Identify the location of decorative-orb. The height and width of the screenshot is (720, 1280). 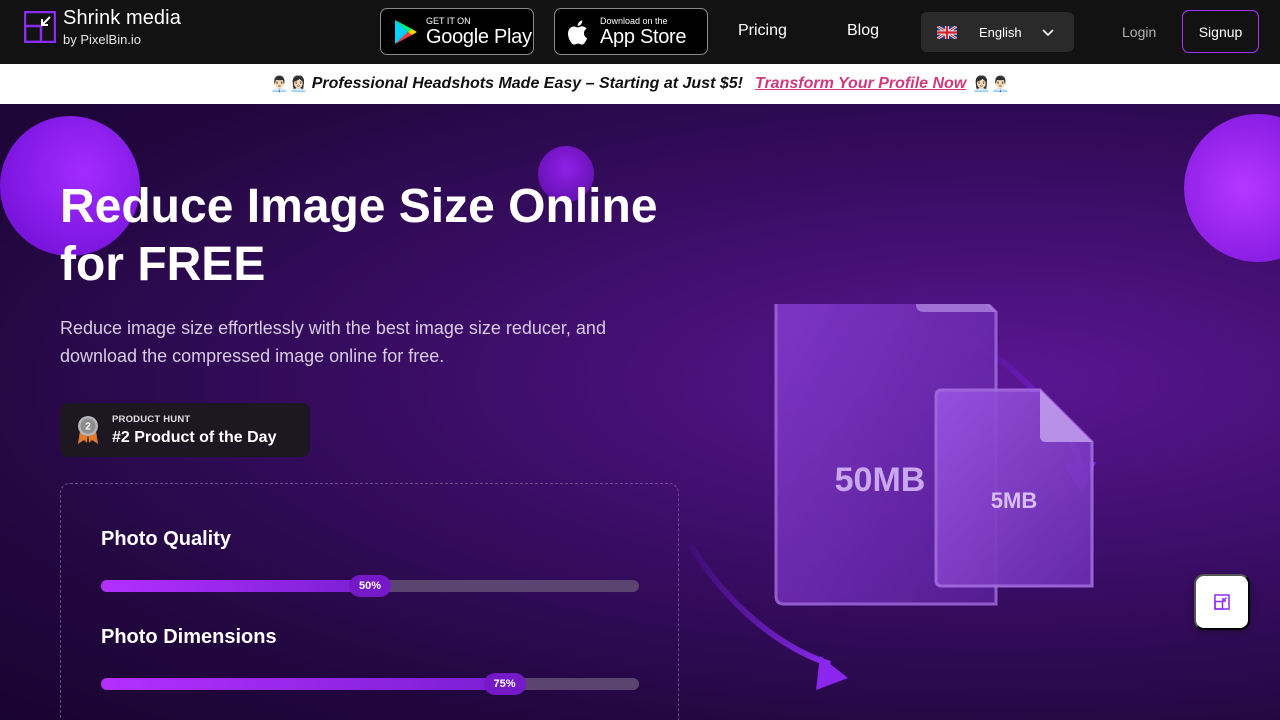
(1232, 188).